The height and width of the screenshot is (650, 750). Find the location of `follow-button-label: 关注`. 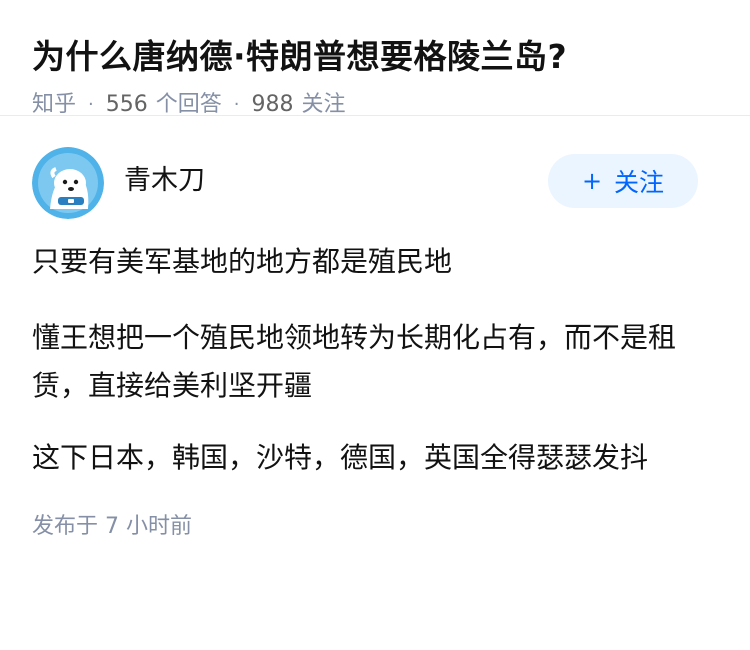

follow-button-label: 关注 is located at coordinates (639, 182).